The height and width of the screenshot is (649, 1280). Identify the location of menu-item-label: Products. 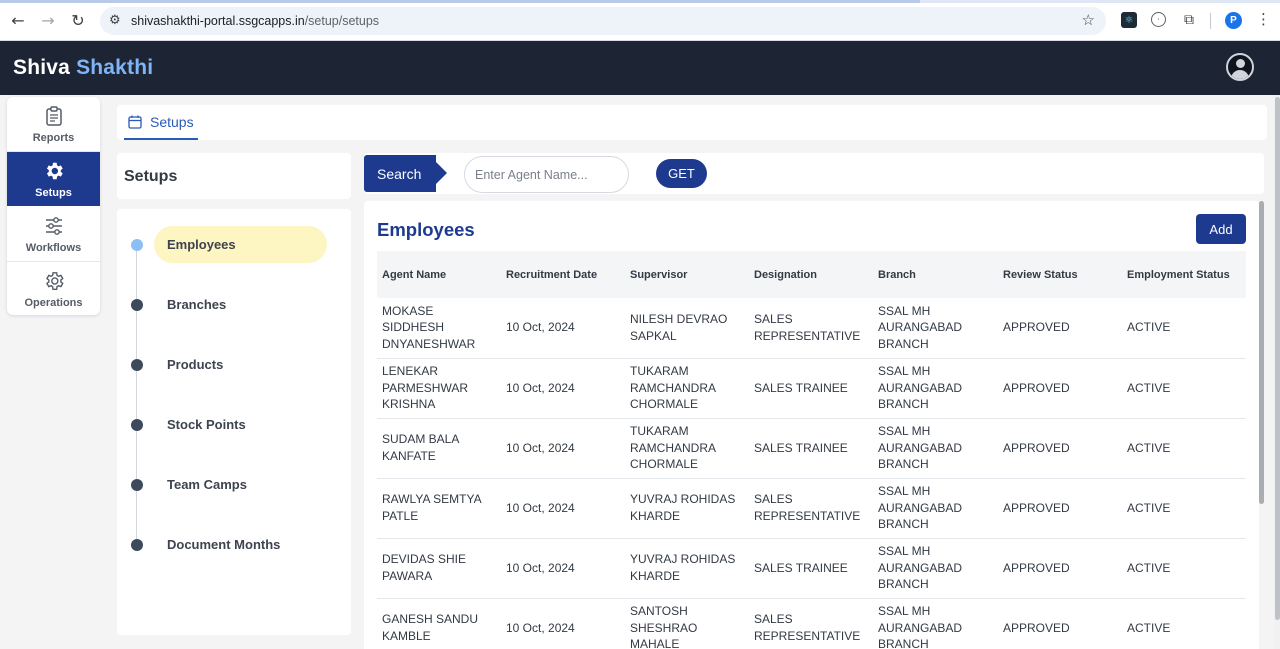
(195, 364).